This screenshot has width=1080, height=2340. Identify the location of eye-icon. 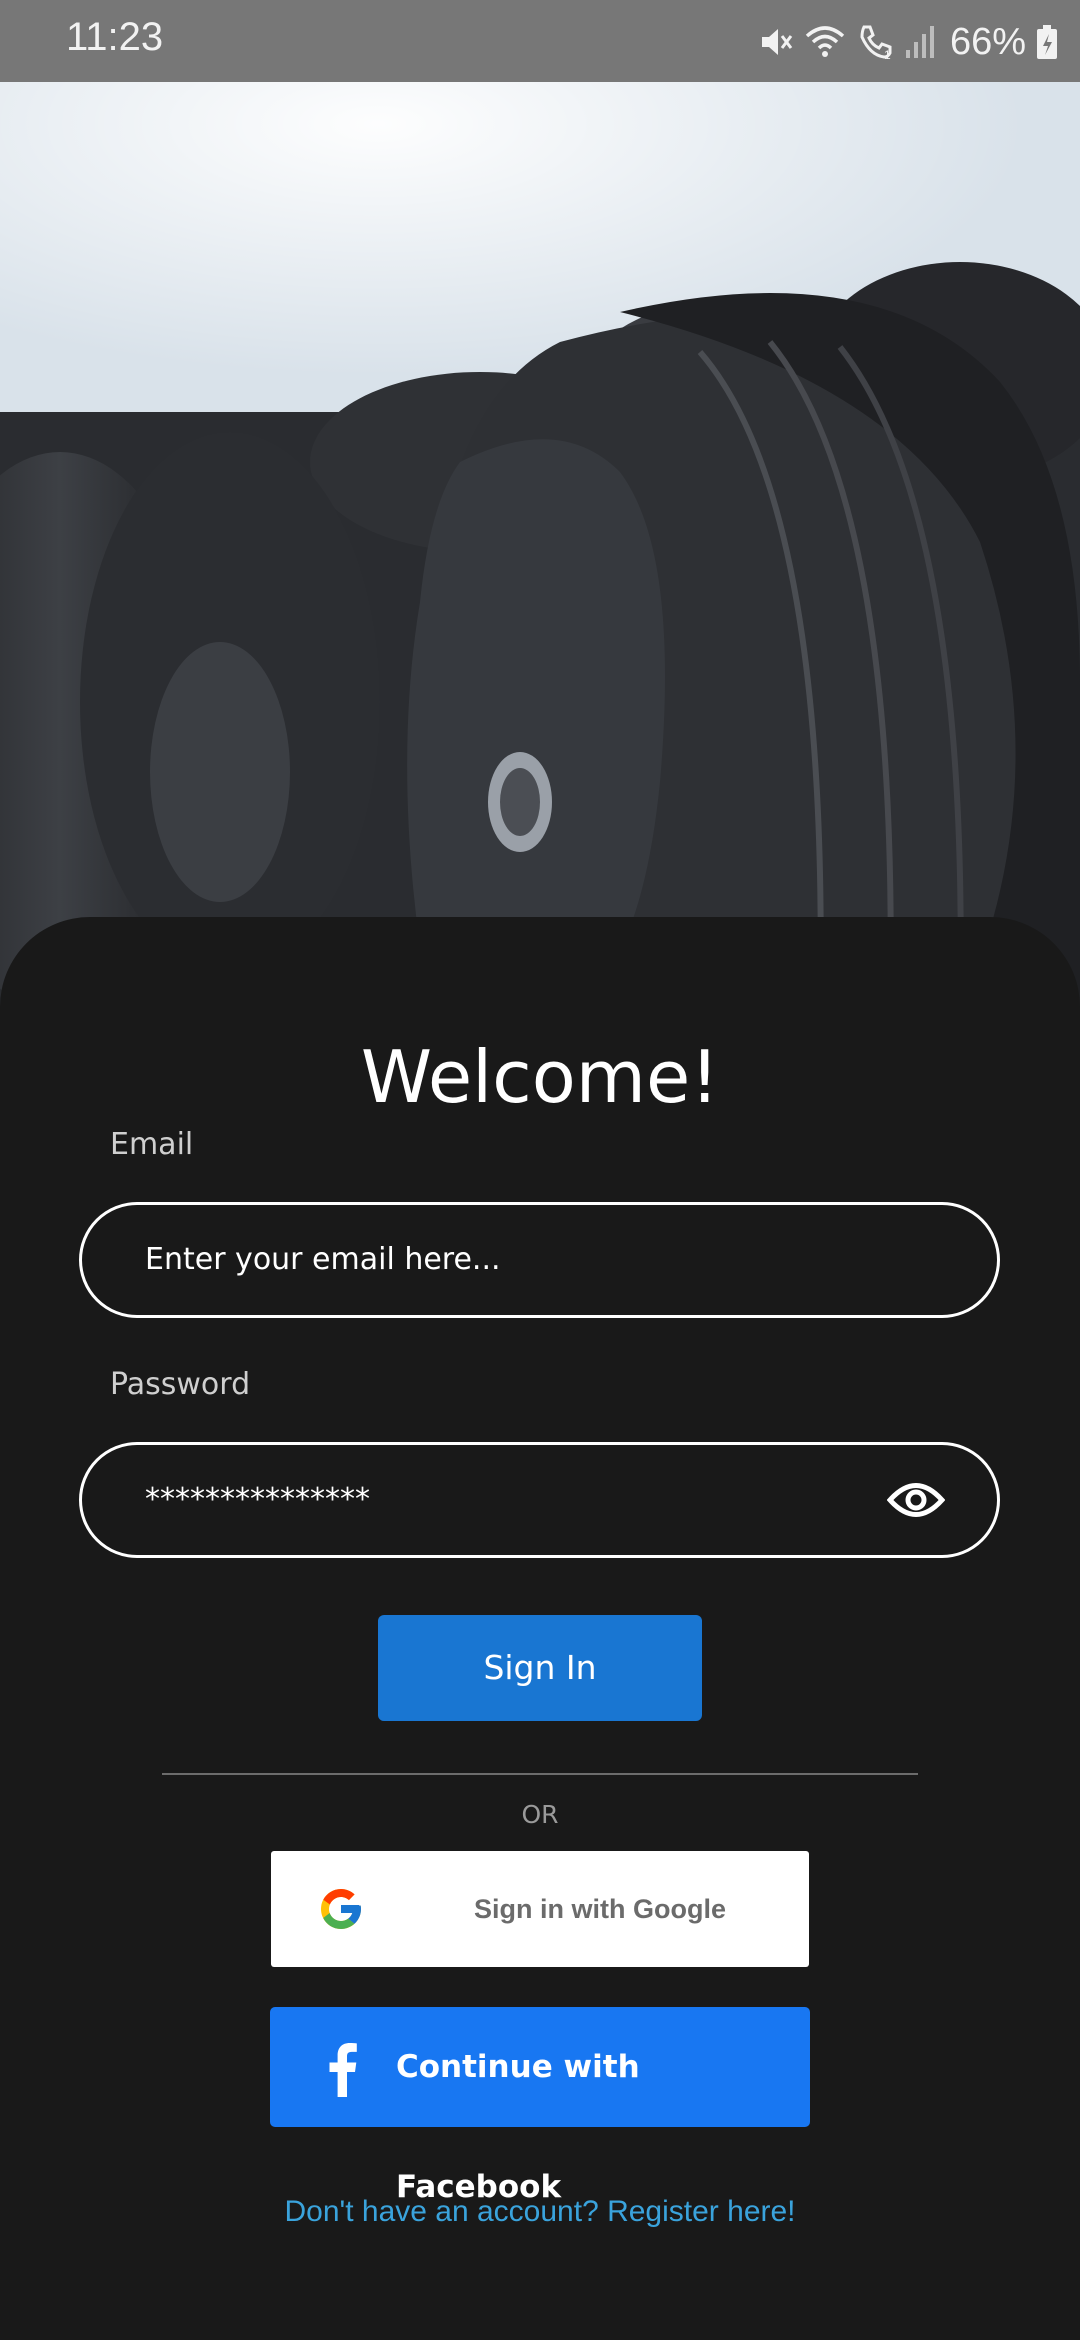
(916, 1500).